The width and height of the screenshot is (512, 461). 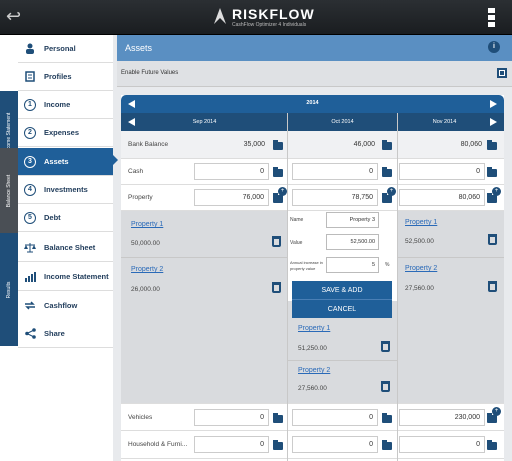 I want to click on vehicles-input-1: 0, so click(x=231, y=417).